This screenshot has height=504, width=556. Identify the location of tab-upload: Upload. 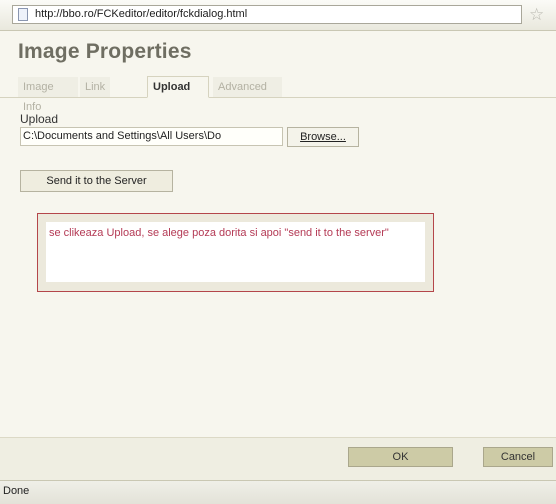
(178, 87).